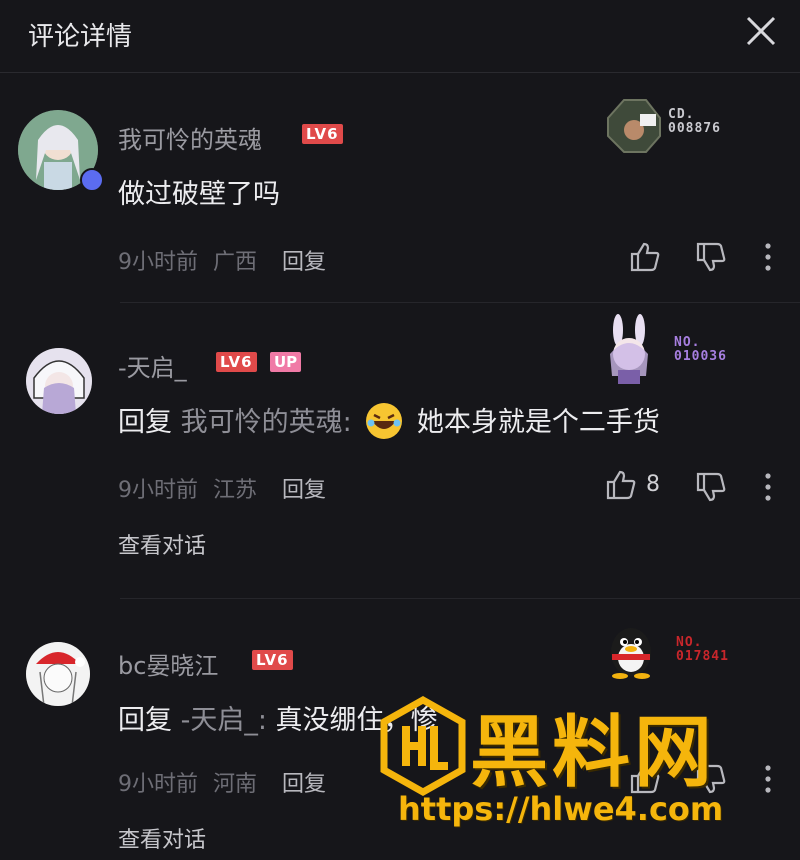 The width and height of the screenshot is (800, 860). What do you see at coordinates (593, 753) in the screenshot?
I see `watermark-text: 黑料网` at bounding box center [593, 753].